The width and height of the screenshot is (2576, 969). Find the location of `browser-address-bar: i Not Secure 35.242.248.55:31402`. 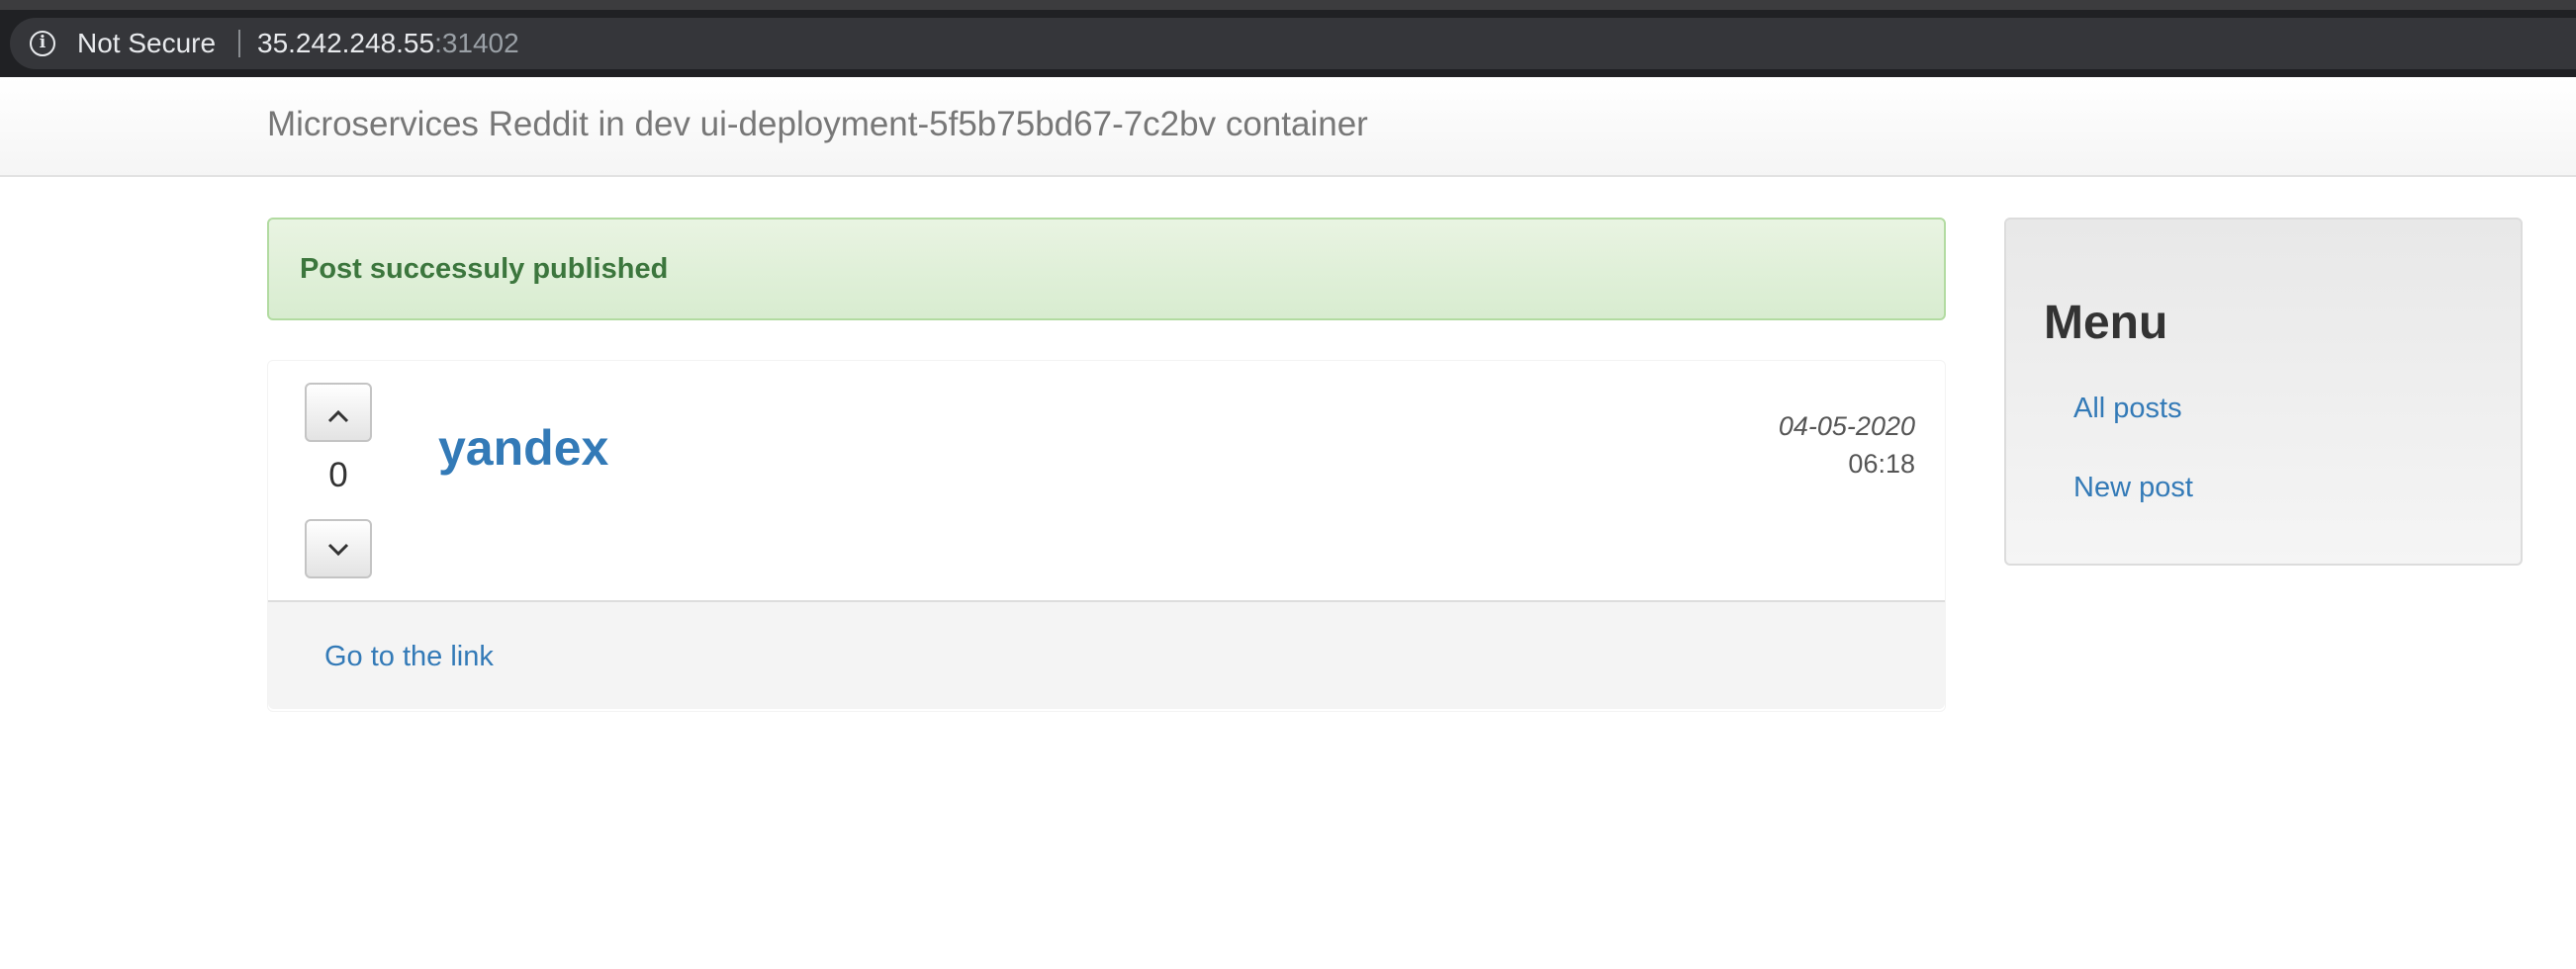

browser-address-bar: i Not Secure 35.242.248.55:31402 is located at coordinates (1288, 38).